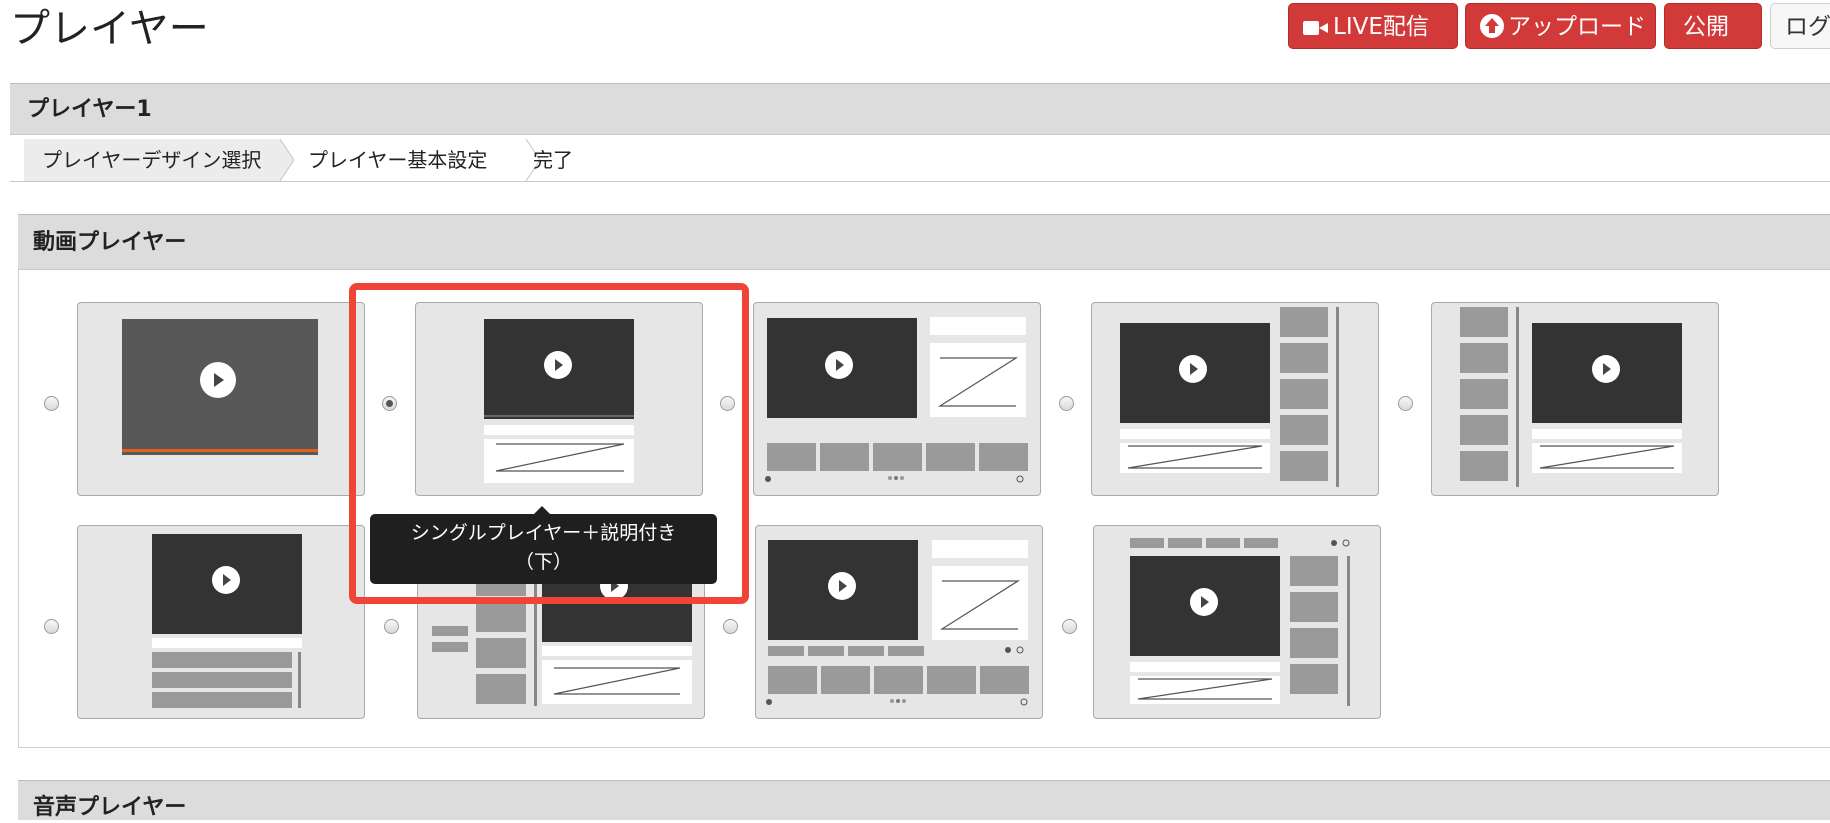 The width and height of the screenshot is (1830, 823). Describe the element at coordinates (897, 399) in the screenshot. I see `layout-thumb-desc-right-list` at that location.